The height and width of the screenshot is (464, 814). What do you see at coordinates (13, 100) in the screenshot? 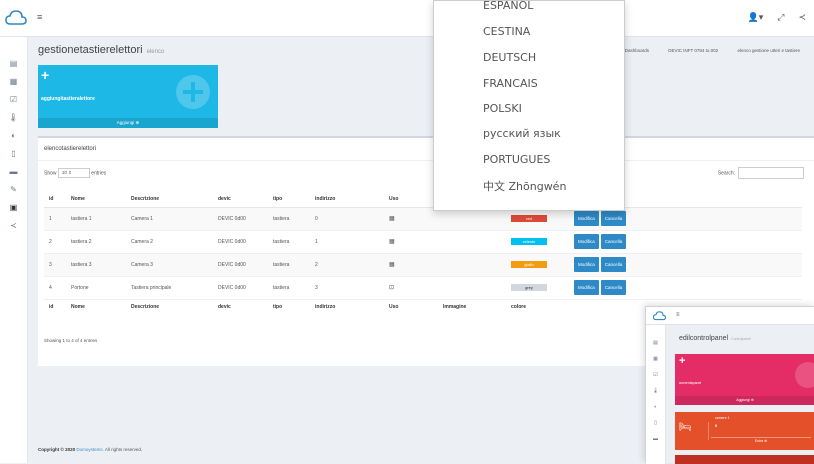
I see `sidebar-check-icon: ☑` at bounding box center [13, 100].